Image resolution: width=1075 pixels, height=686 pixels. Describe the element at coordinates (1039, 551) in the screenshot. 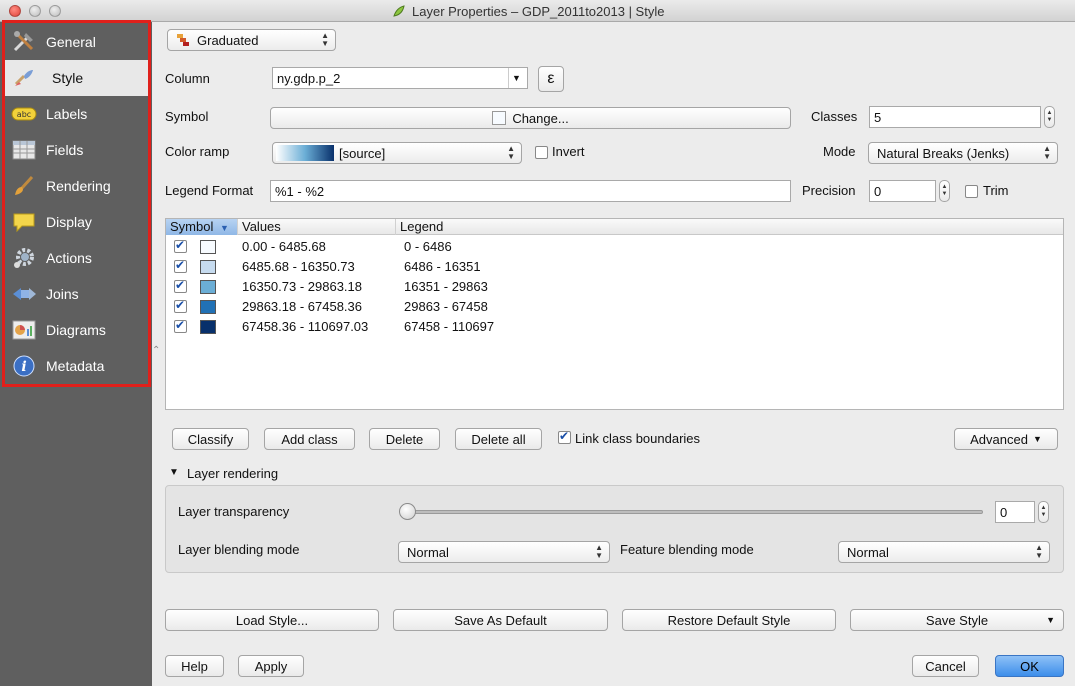

I see `updown-arrows-icon: ▲ ▼` at that location.